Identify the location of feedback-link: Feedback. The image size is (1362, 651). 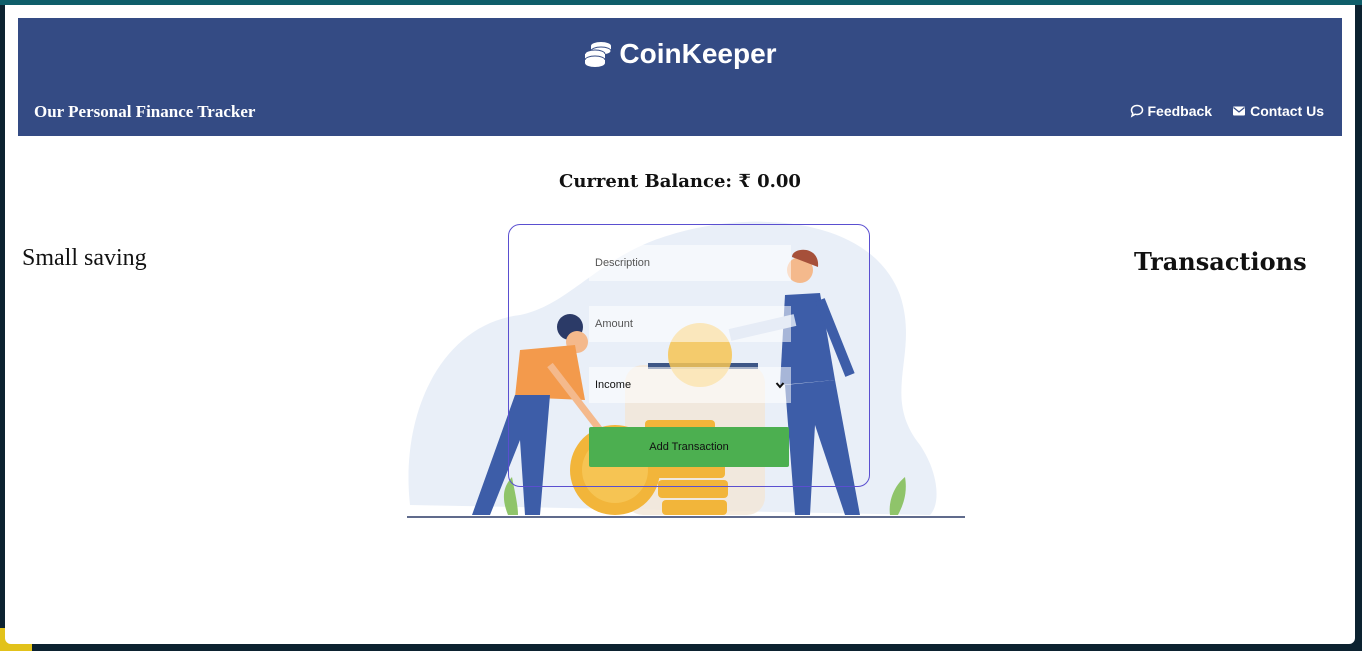
(1171, 111).